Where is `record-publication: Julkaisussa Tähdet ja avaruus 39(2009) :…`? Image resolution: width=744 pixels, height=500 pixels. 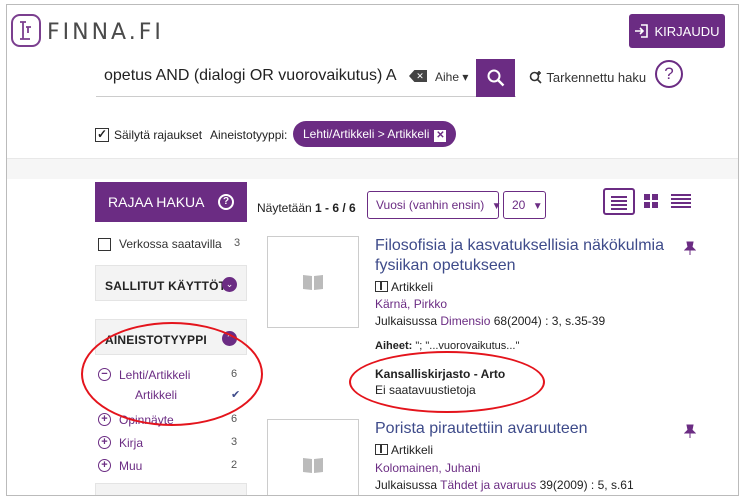
record-publication: Julkaisussa Tähdet ja avaruus 39(2009) :… is located at coordinates (504, 485).